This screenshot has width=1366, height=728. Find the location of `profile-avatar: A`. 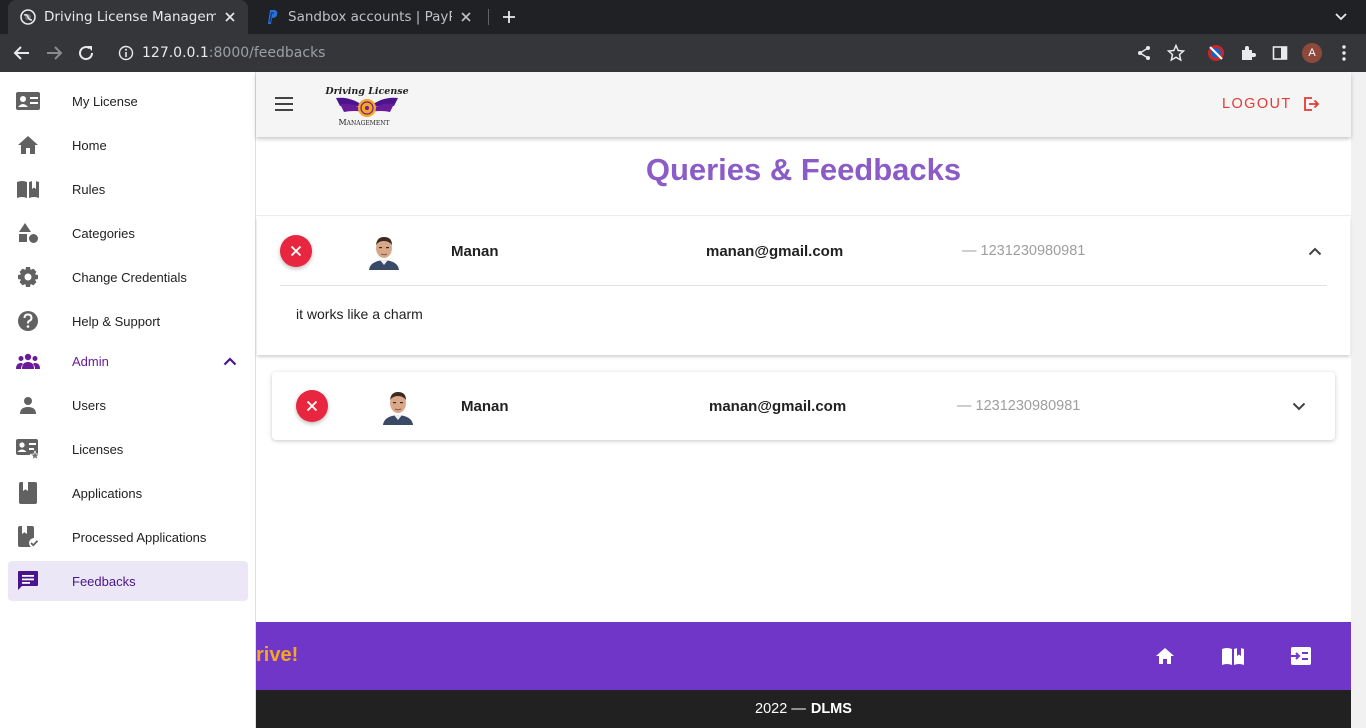

profile-avatar: A is located at coordinates (1312, 53).